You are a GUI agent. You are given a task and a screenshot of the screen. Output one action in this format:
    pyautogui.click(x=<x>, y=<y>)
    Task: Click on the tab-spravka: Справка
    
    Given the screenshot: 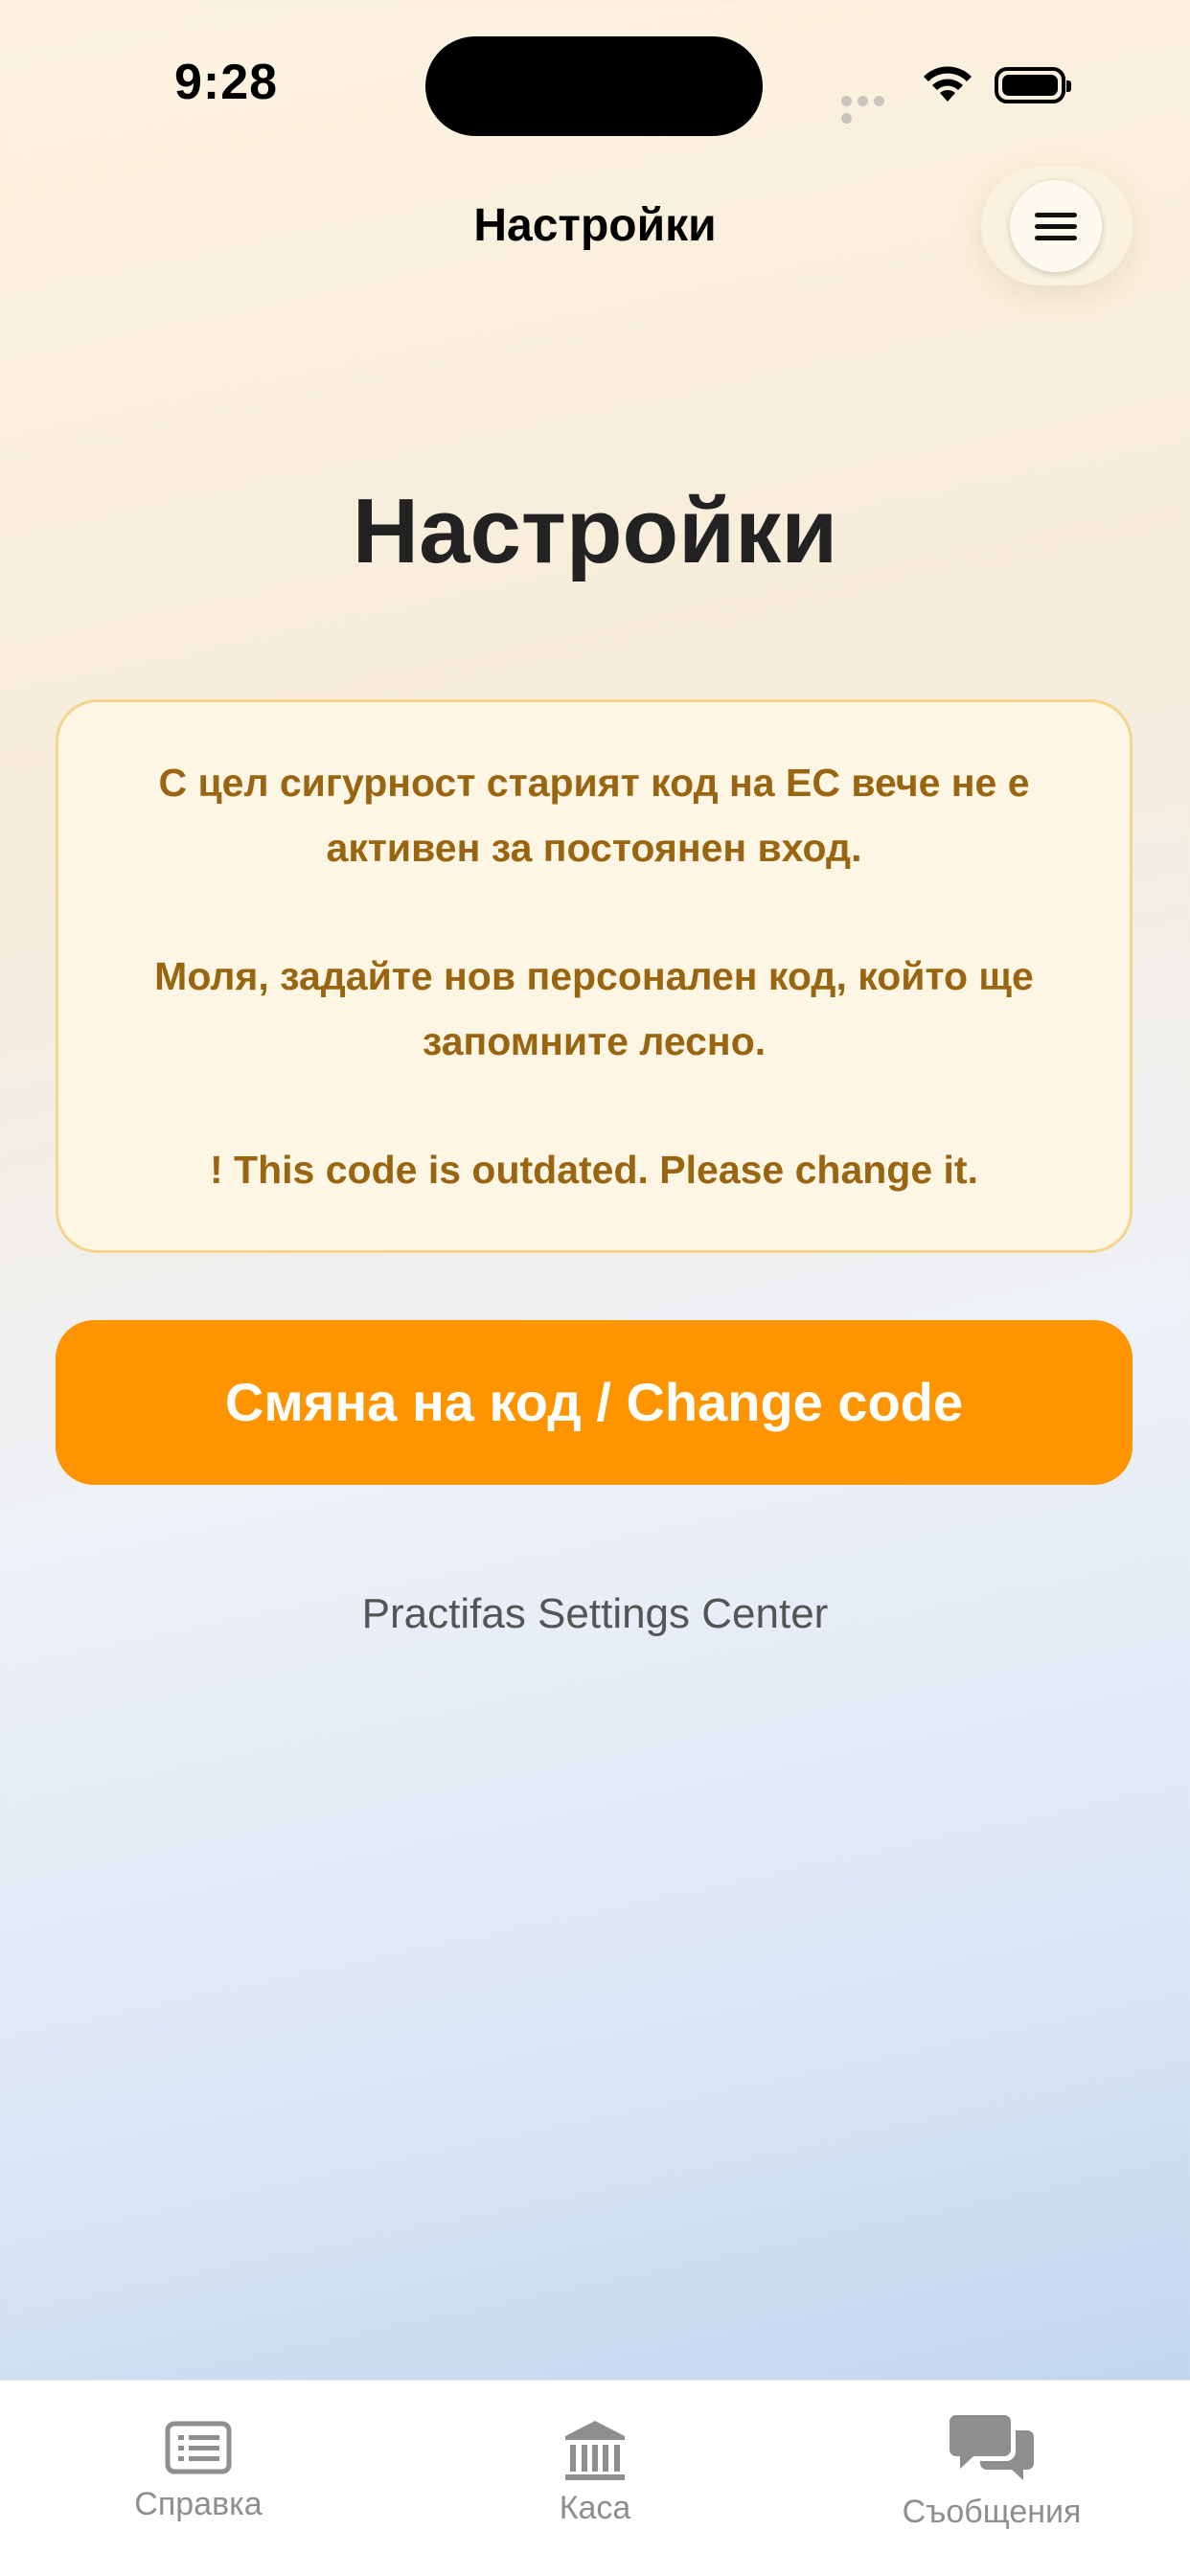 What is the action you would take?
    pyautogui.click(x=199, y=2479)
    